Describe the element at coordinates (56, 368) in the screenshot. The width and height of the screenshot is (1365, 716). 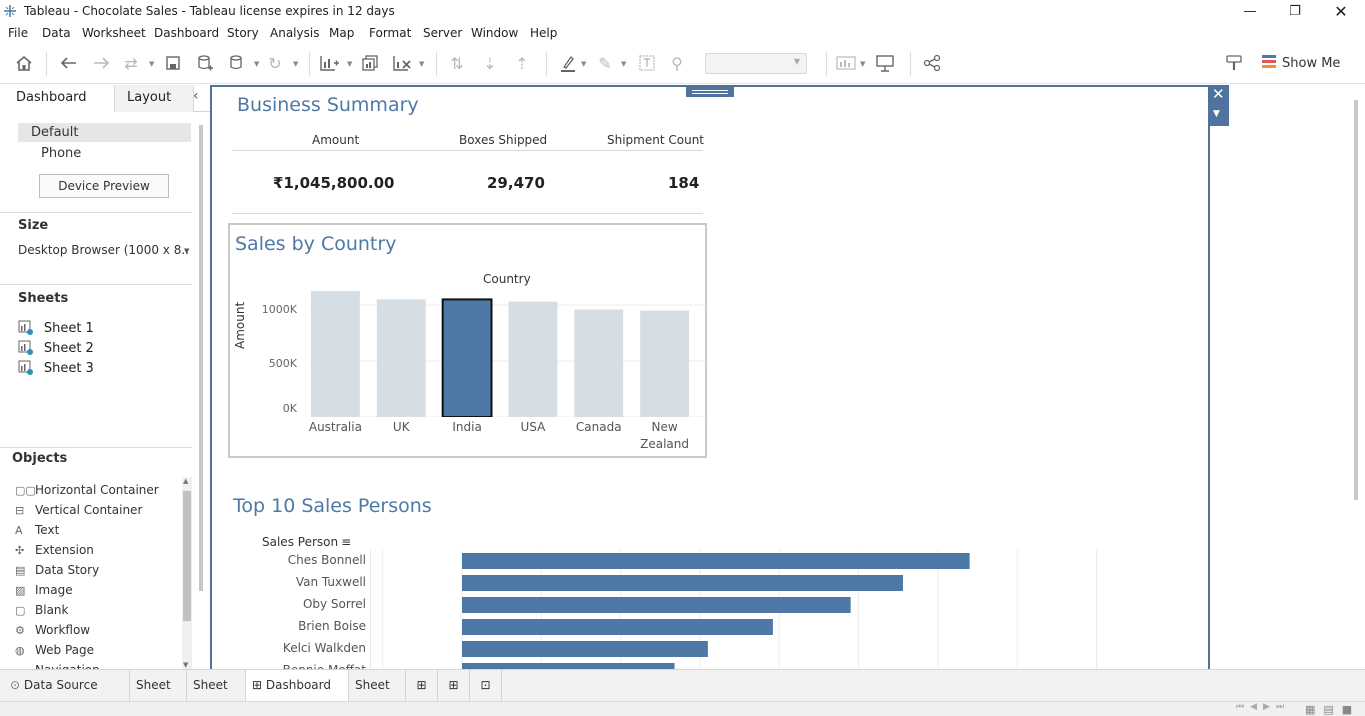
I see `sheet-item-3: Sheet 3` at that location.